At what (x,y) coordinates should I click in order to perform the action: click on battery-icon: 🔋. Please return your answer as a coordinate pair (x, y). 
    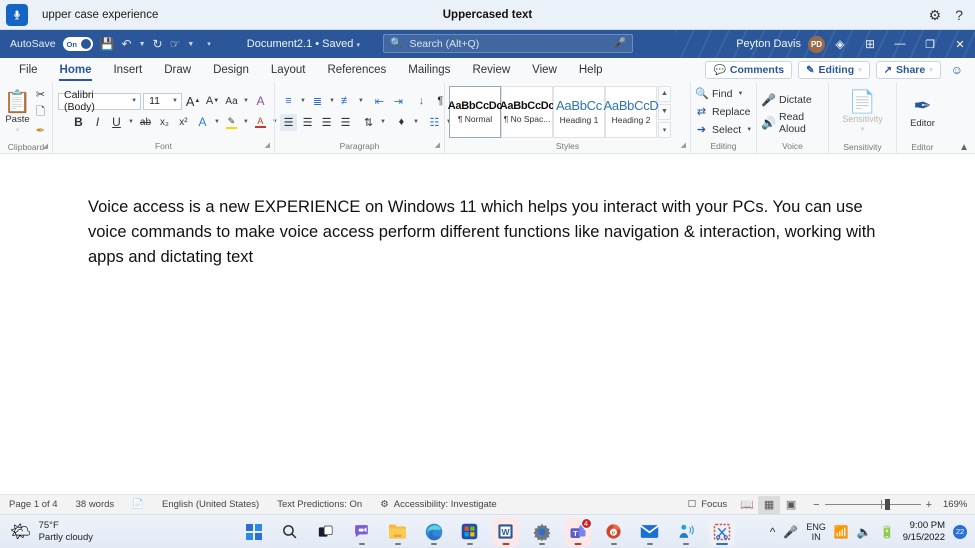
    Looking at the image, I should click on (887, 532).